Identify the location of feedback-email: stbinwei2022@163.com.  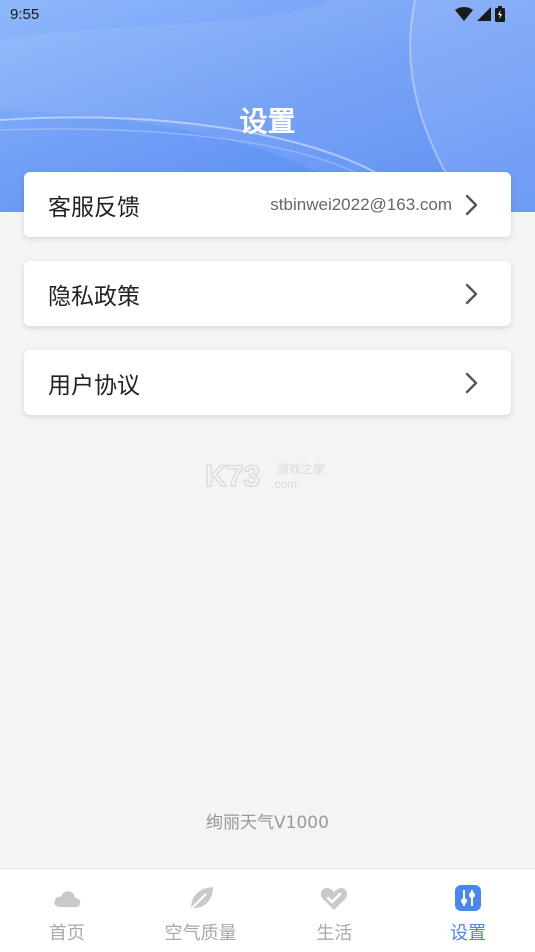
(361, 204).